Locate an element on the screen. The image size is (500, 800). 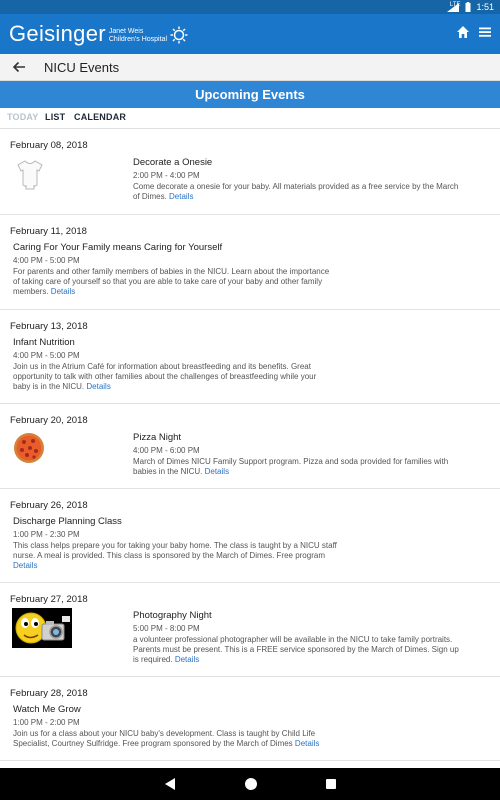
event-time: 1:00 PM - 2:00 PM is located at coordinates (46, 722).